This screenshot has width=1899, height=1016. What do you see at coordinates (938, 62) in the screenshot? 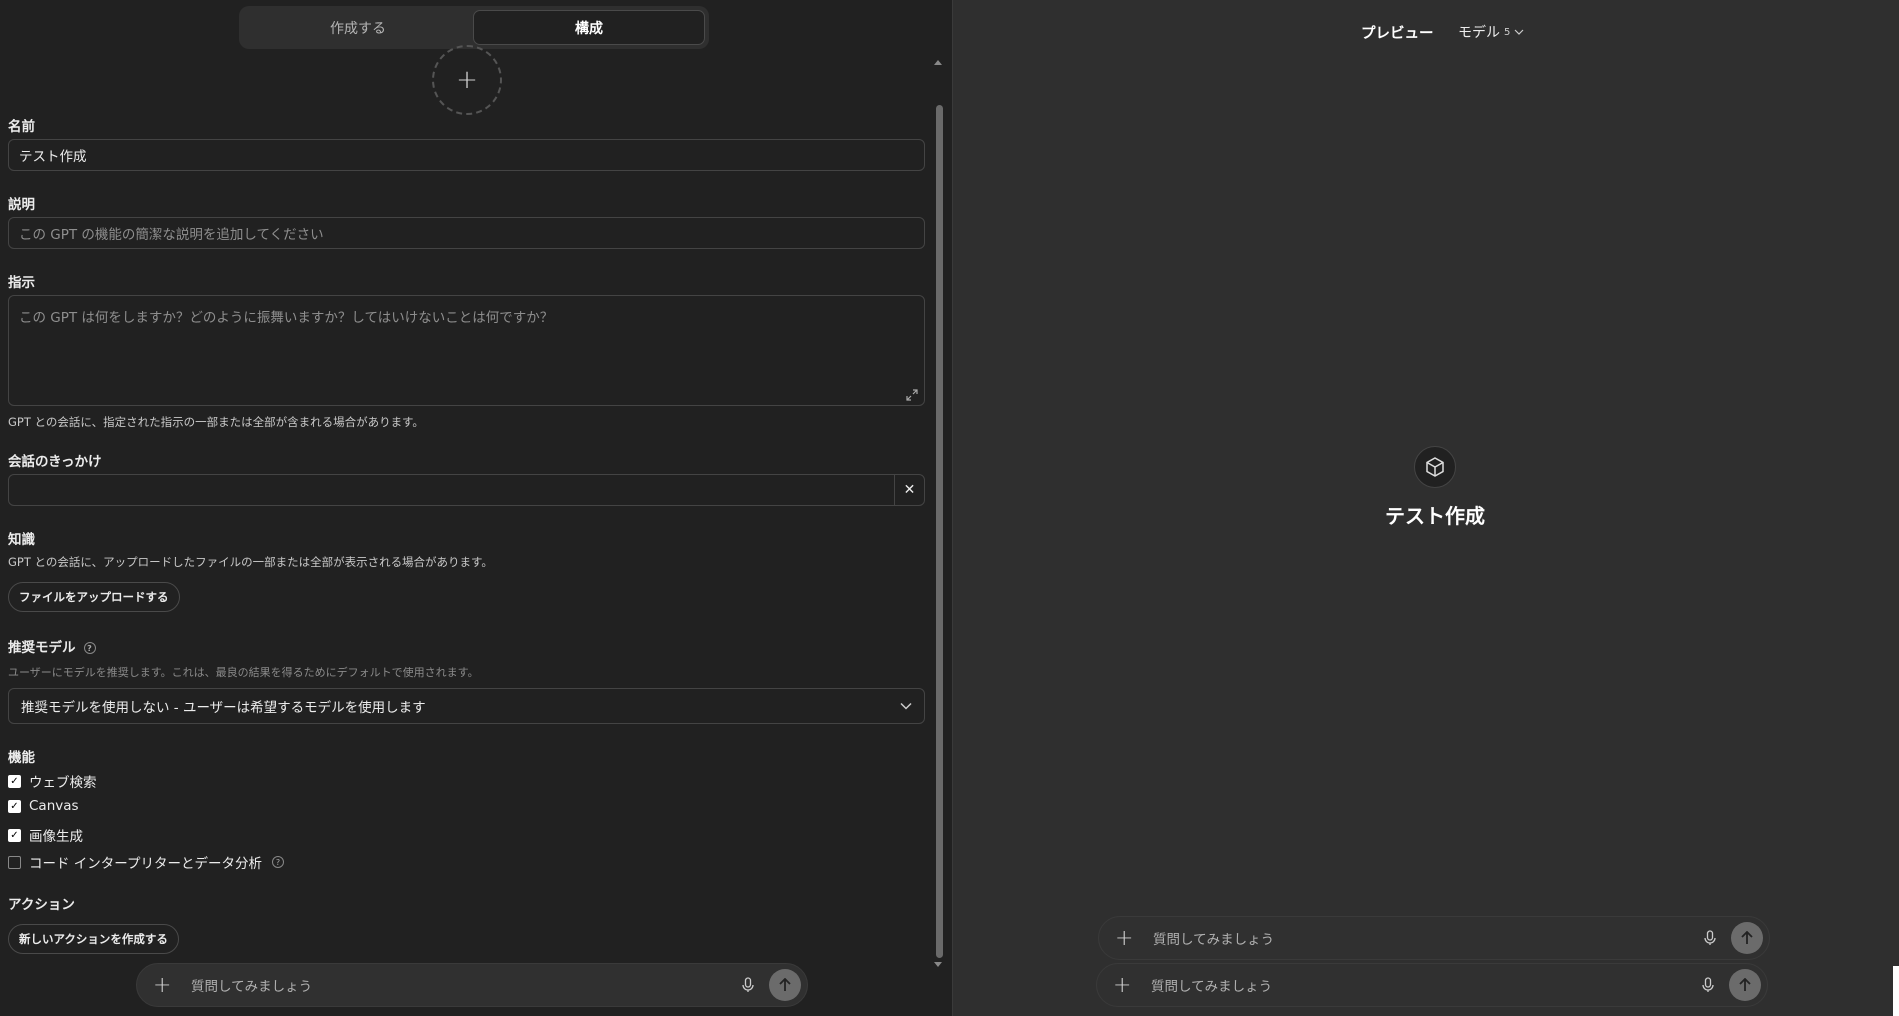
I see `scroll-up-arrow` at bounding box center [938, 62].